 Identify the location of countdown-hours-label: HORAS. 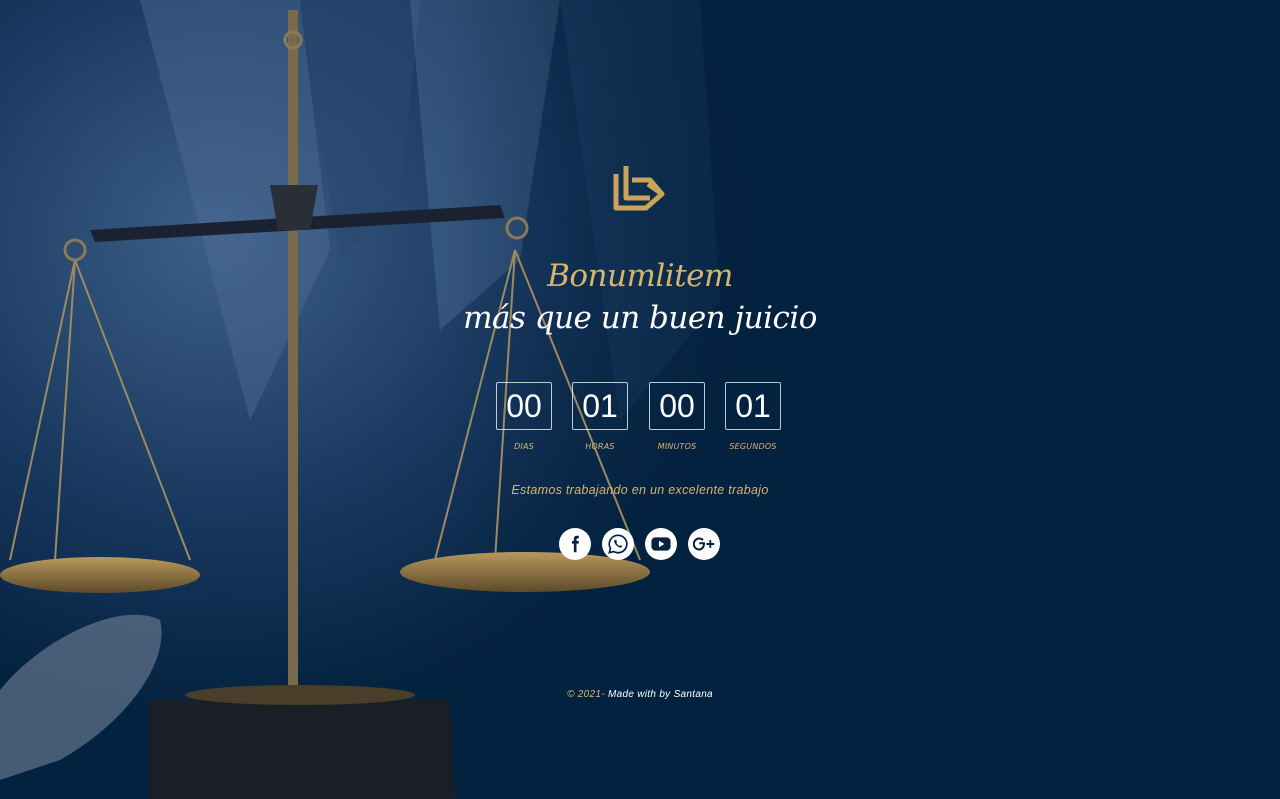
(600, 446).